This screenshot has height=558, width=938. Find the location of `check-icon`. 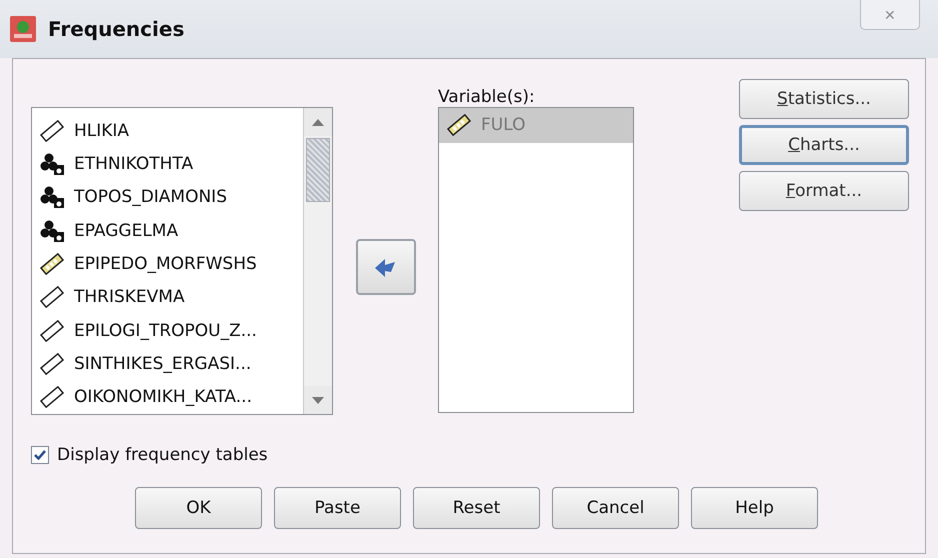

check-icon is located at coordinates (40, 455).